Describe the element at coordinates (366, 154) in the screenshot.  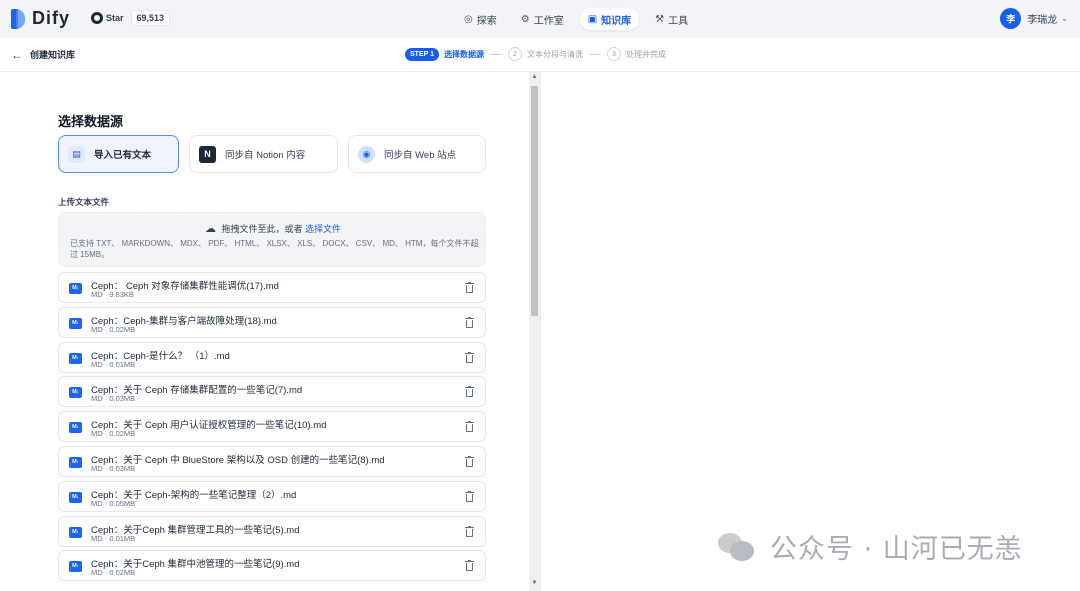
I see `web-icon: ◉` at that location.